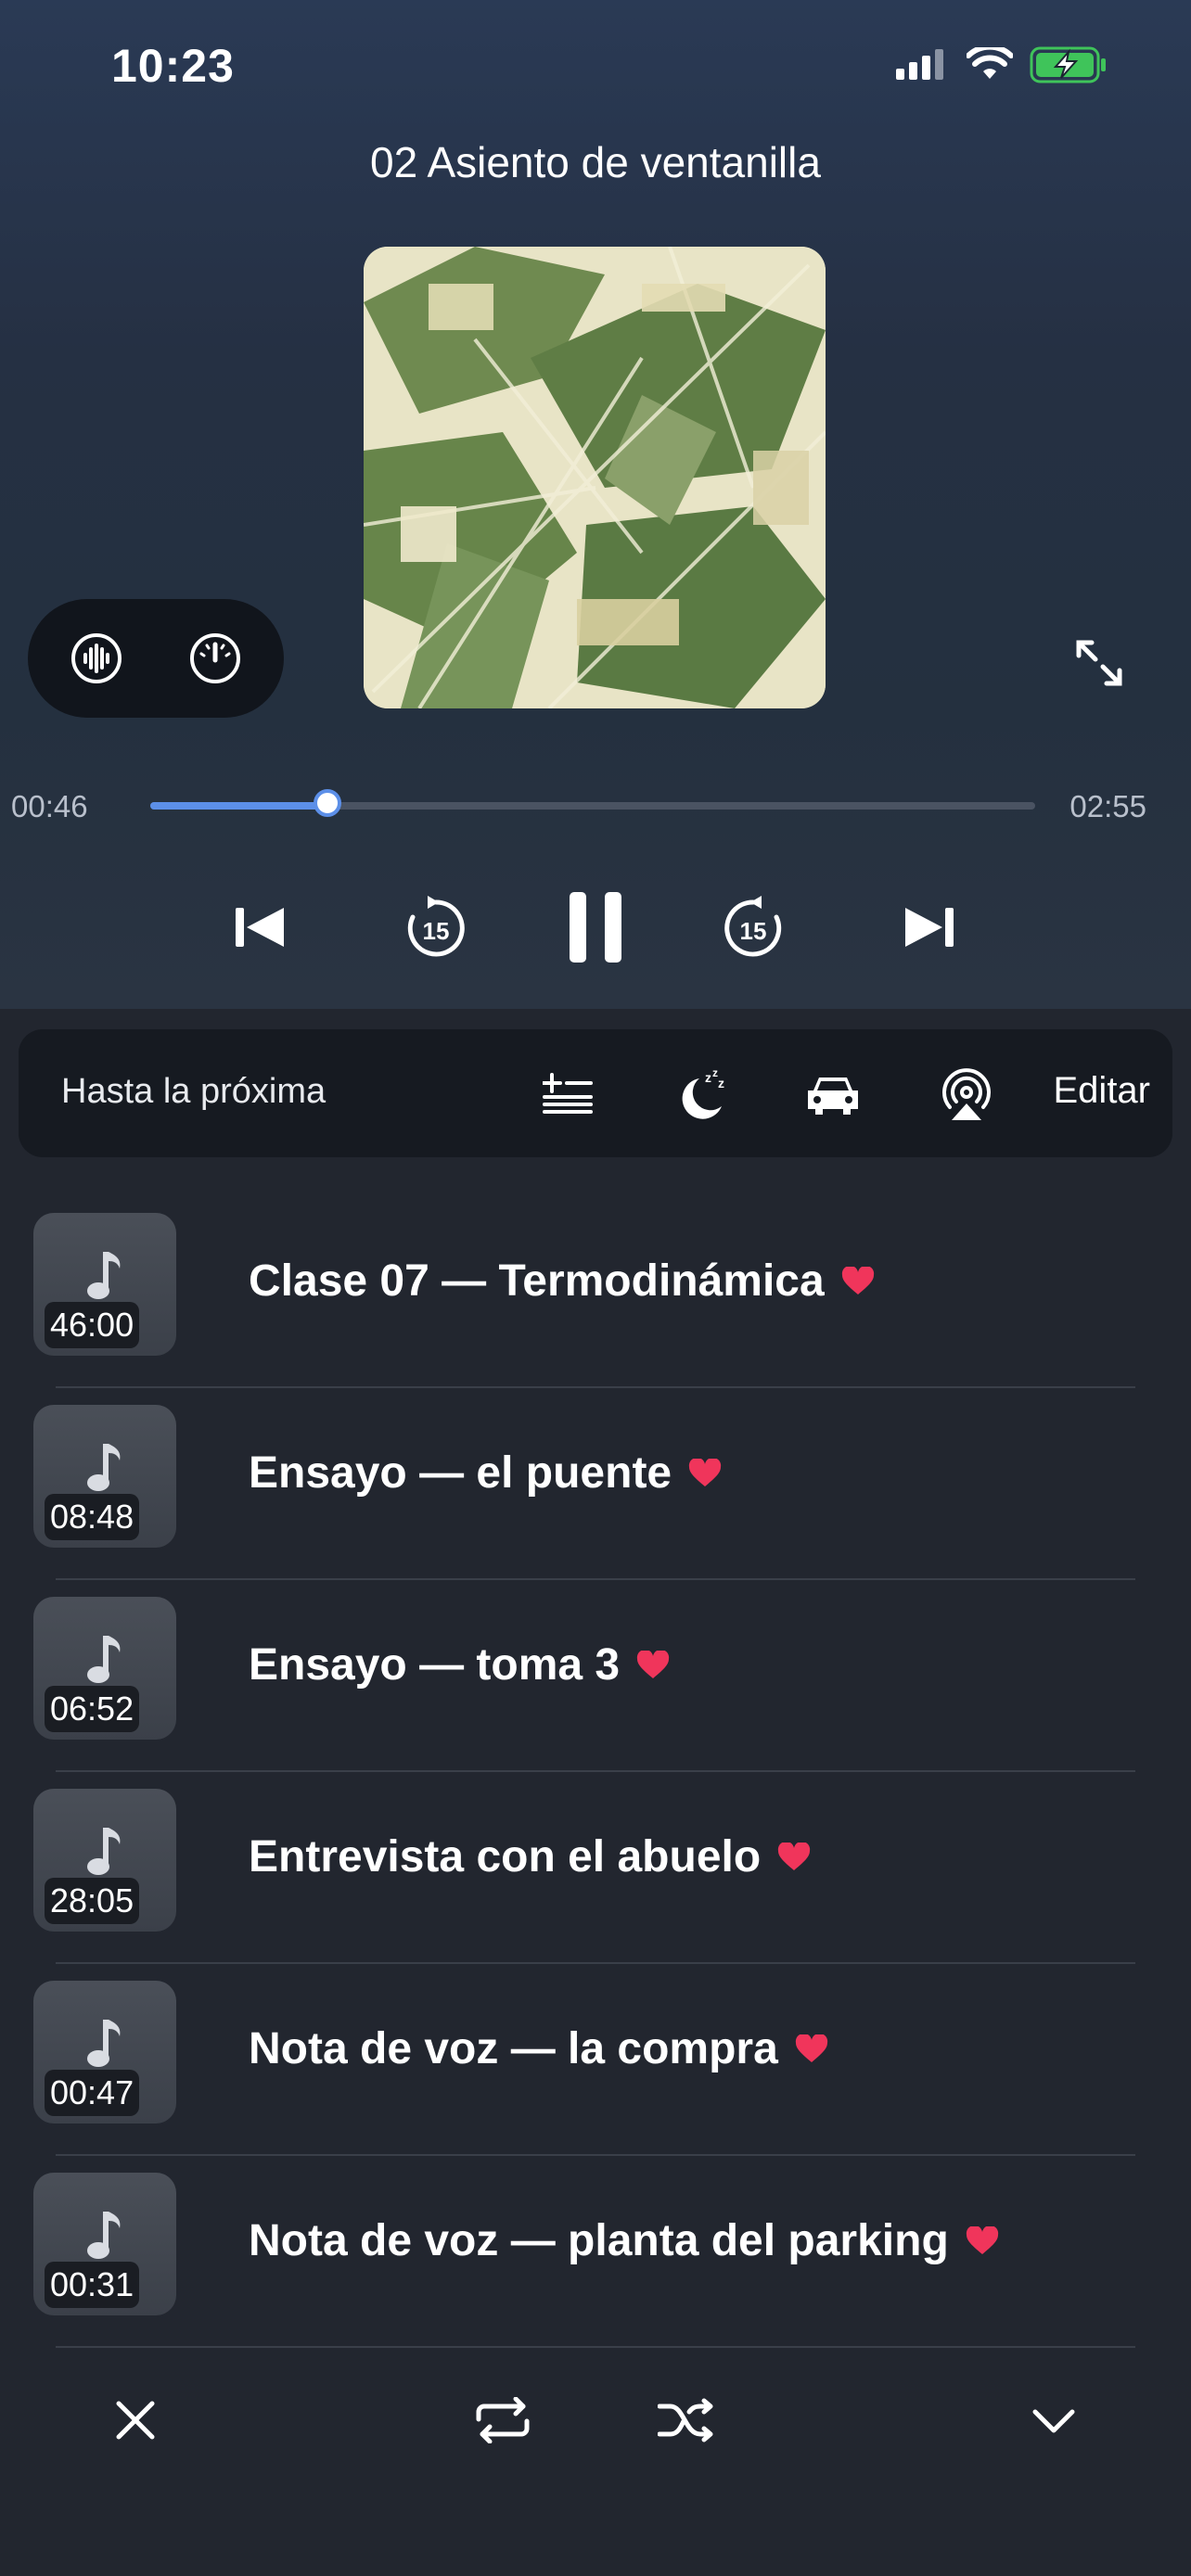  Describe the element at coordinates (156, 658) in the screenshot. I see `audio-tools-pill` at that location.